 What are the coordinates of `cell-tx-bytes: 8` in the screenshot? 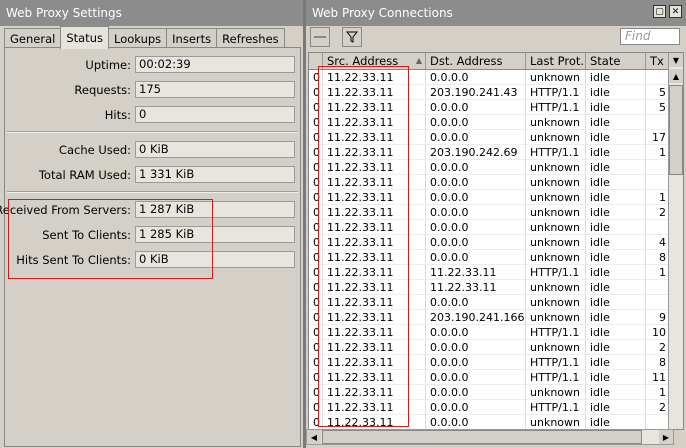 It's located at (657, 362).